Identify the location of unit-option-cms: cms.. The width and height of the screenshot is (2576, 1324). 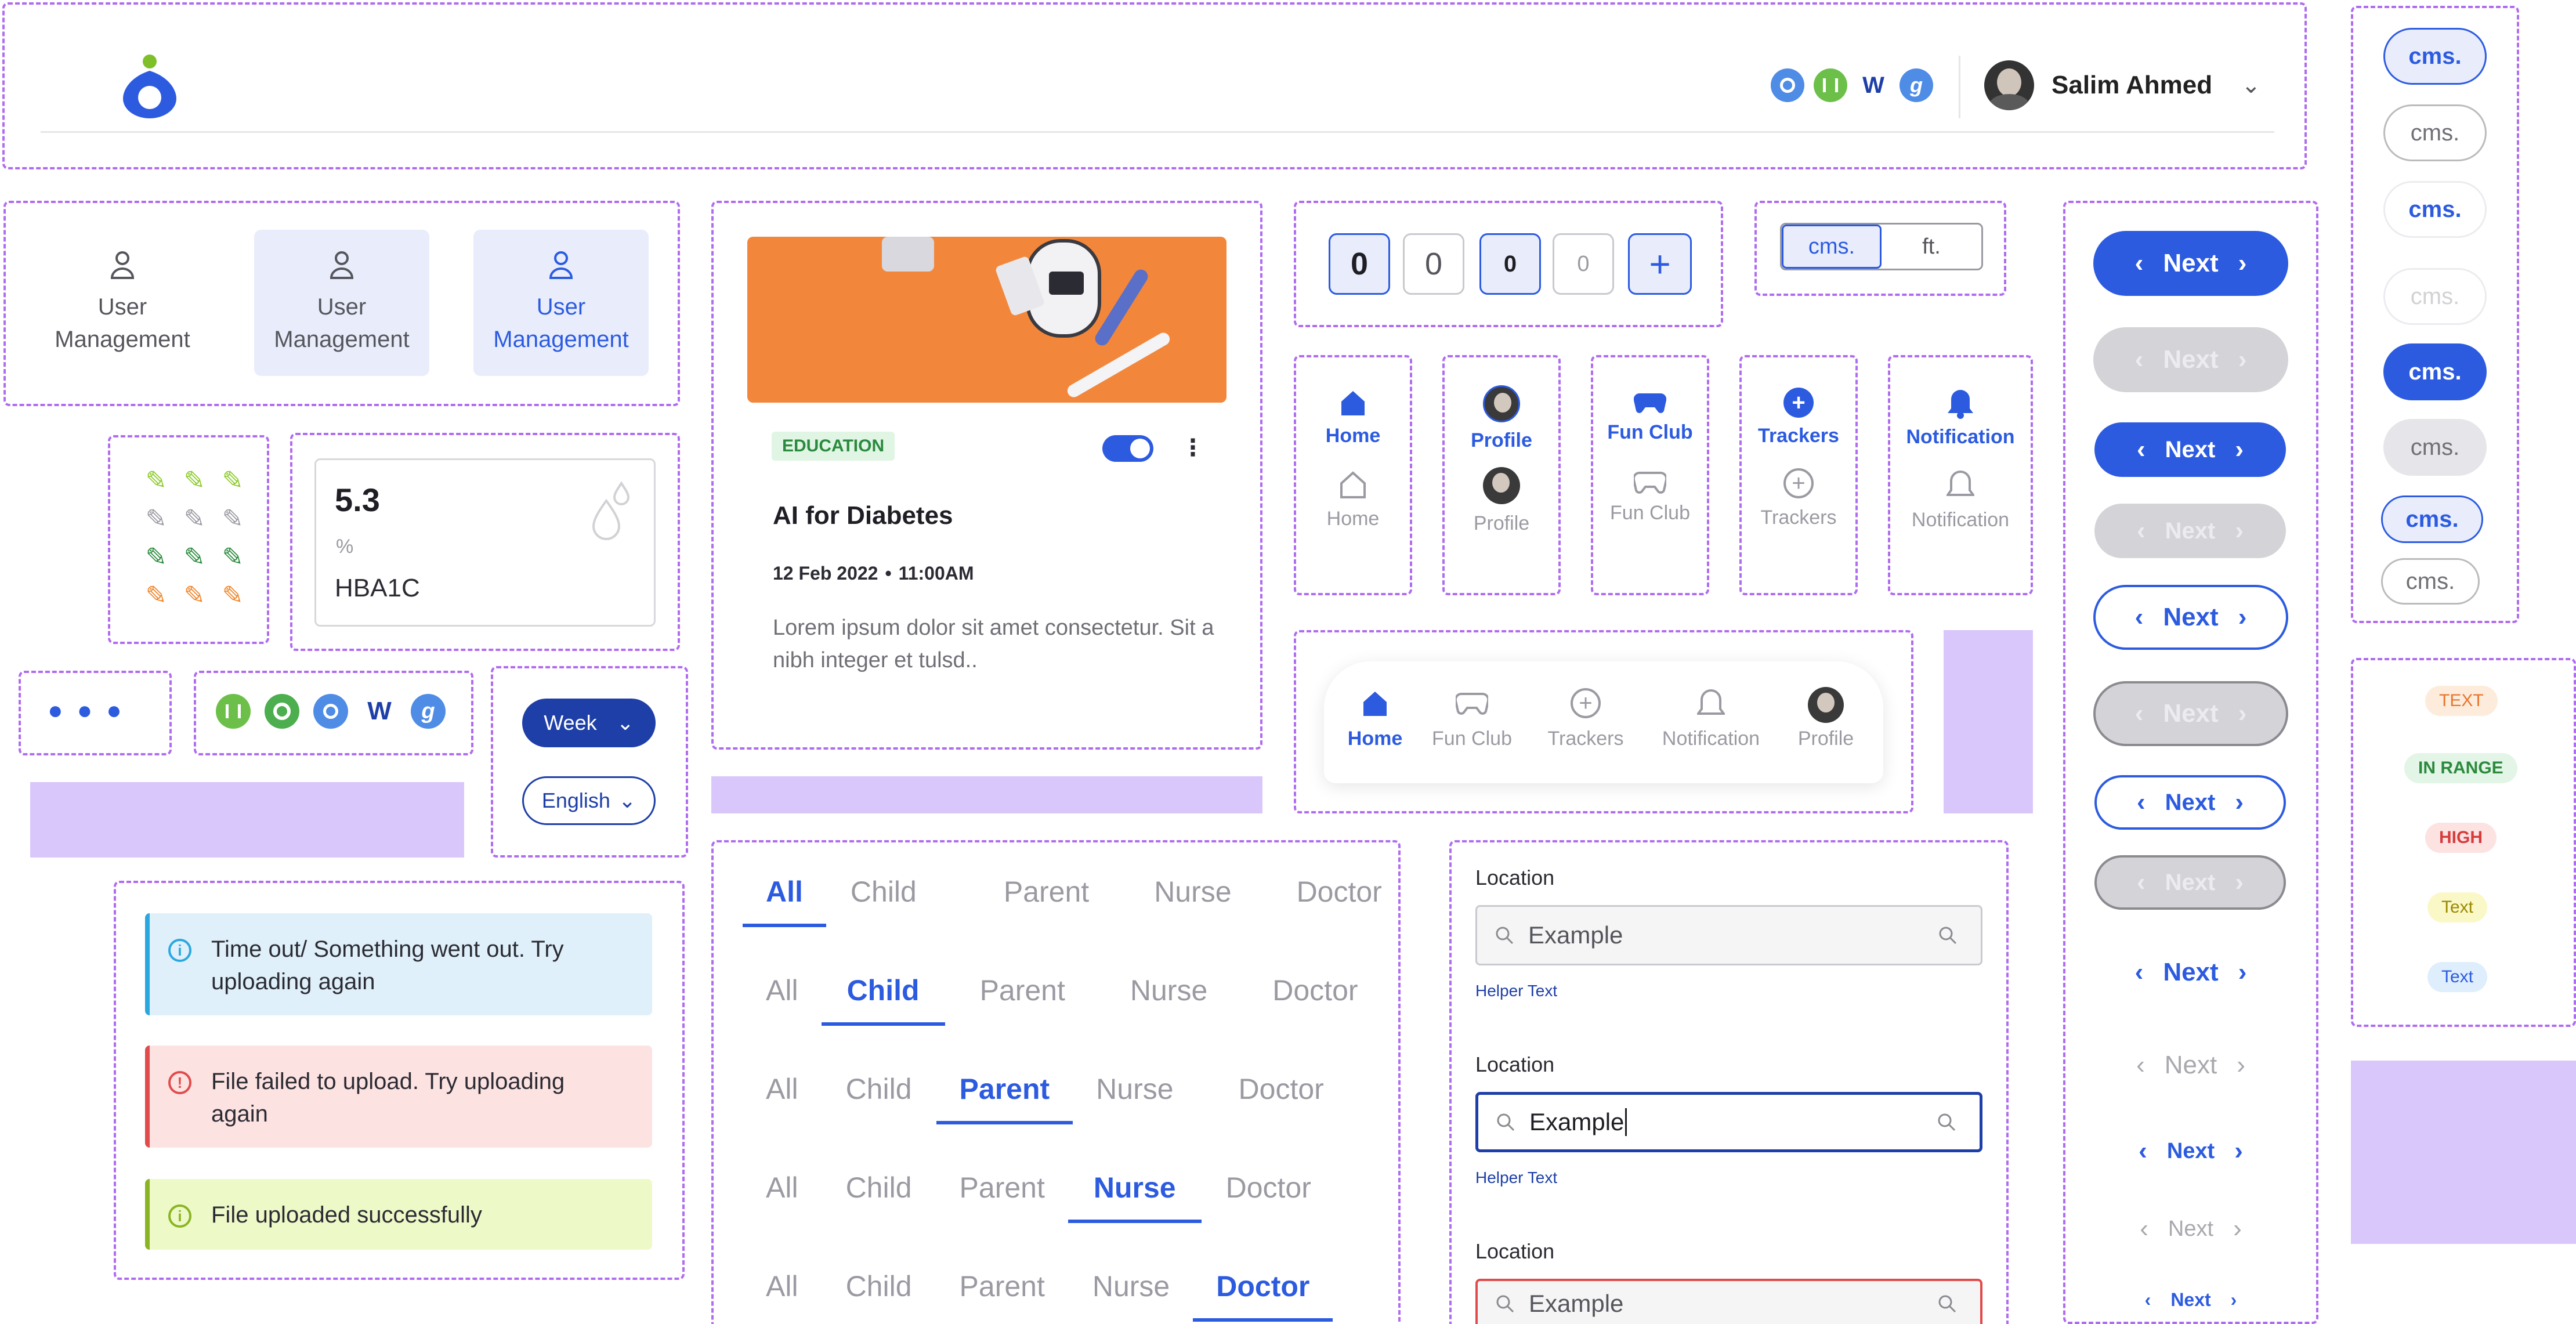
(1832, 247).